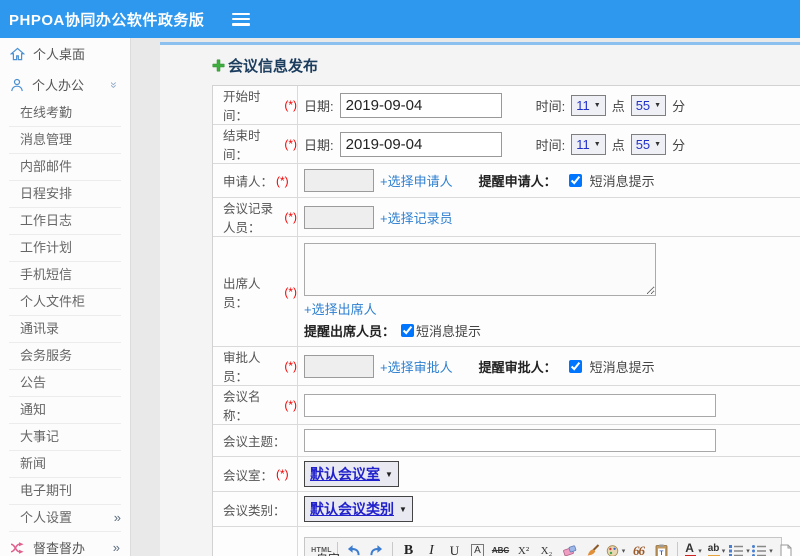 This screenshot has width=800, height=556. What do you see at coordinates (480, 269) in the screenshot?
I see `attendees-textarea` at bounding box center [480, 269].